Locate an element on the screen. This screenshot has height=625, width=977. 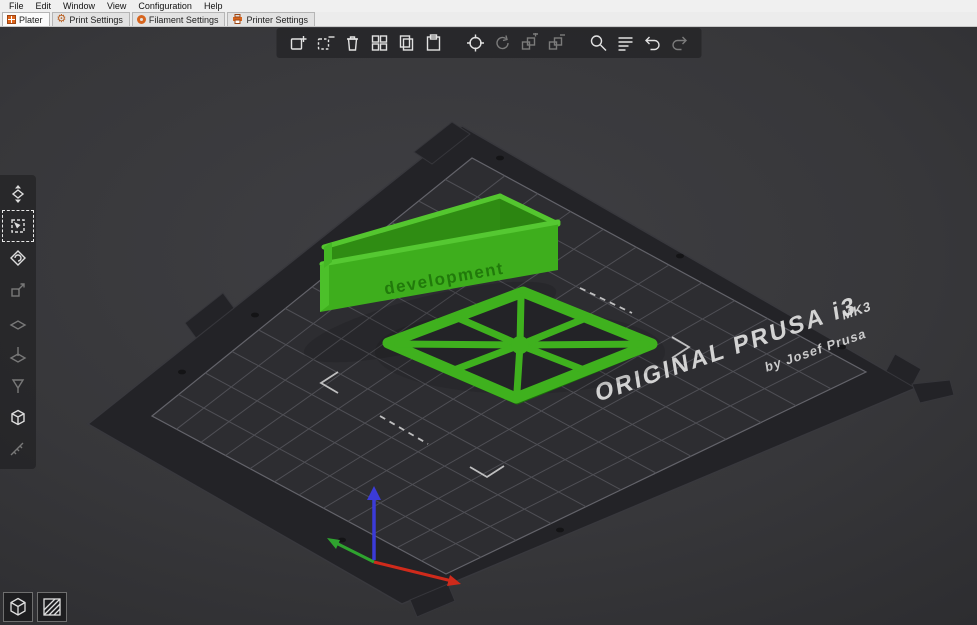
bed-ear-corner is located at coordinates (933, 391).